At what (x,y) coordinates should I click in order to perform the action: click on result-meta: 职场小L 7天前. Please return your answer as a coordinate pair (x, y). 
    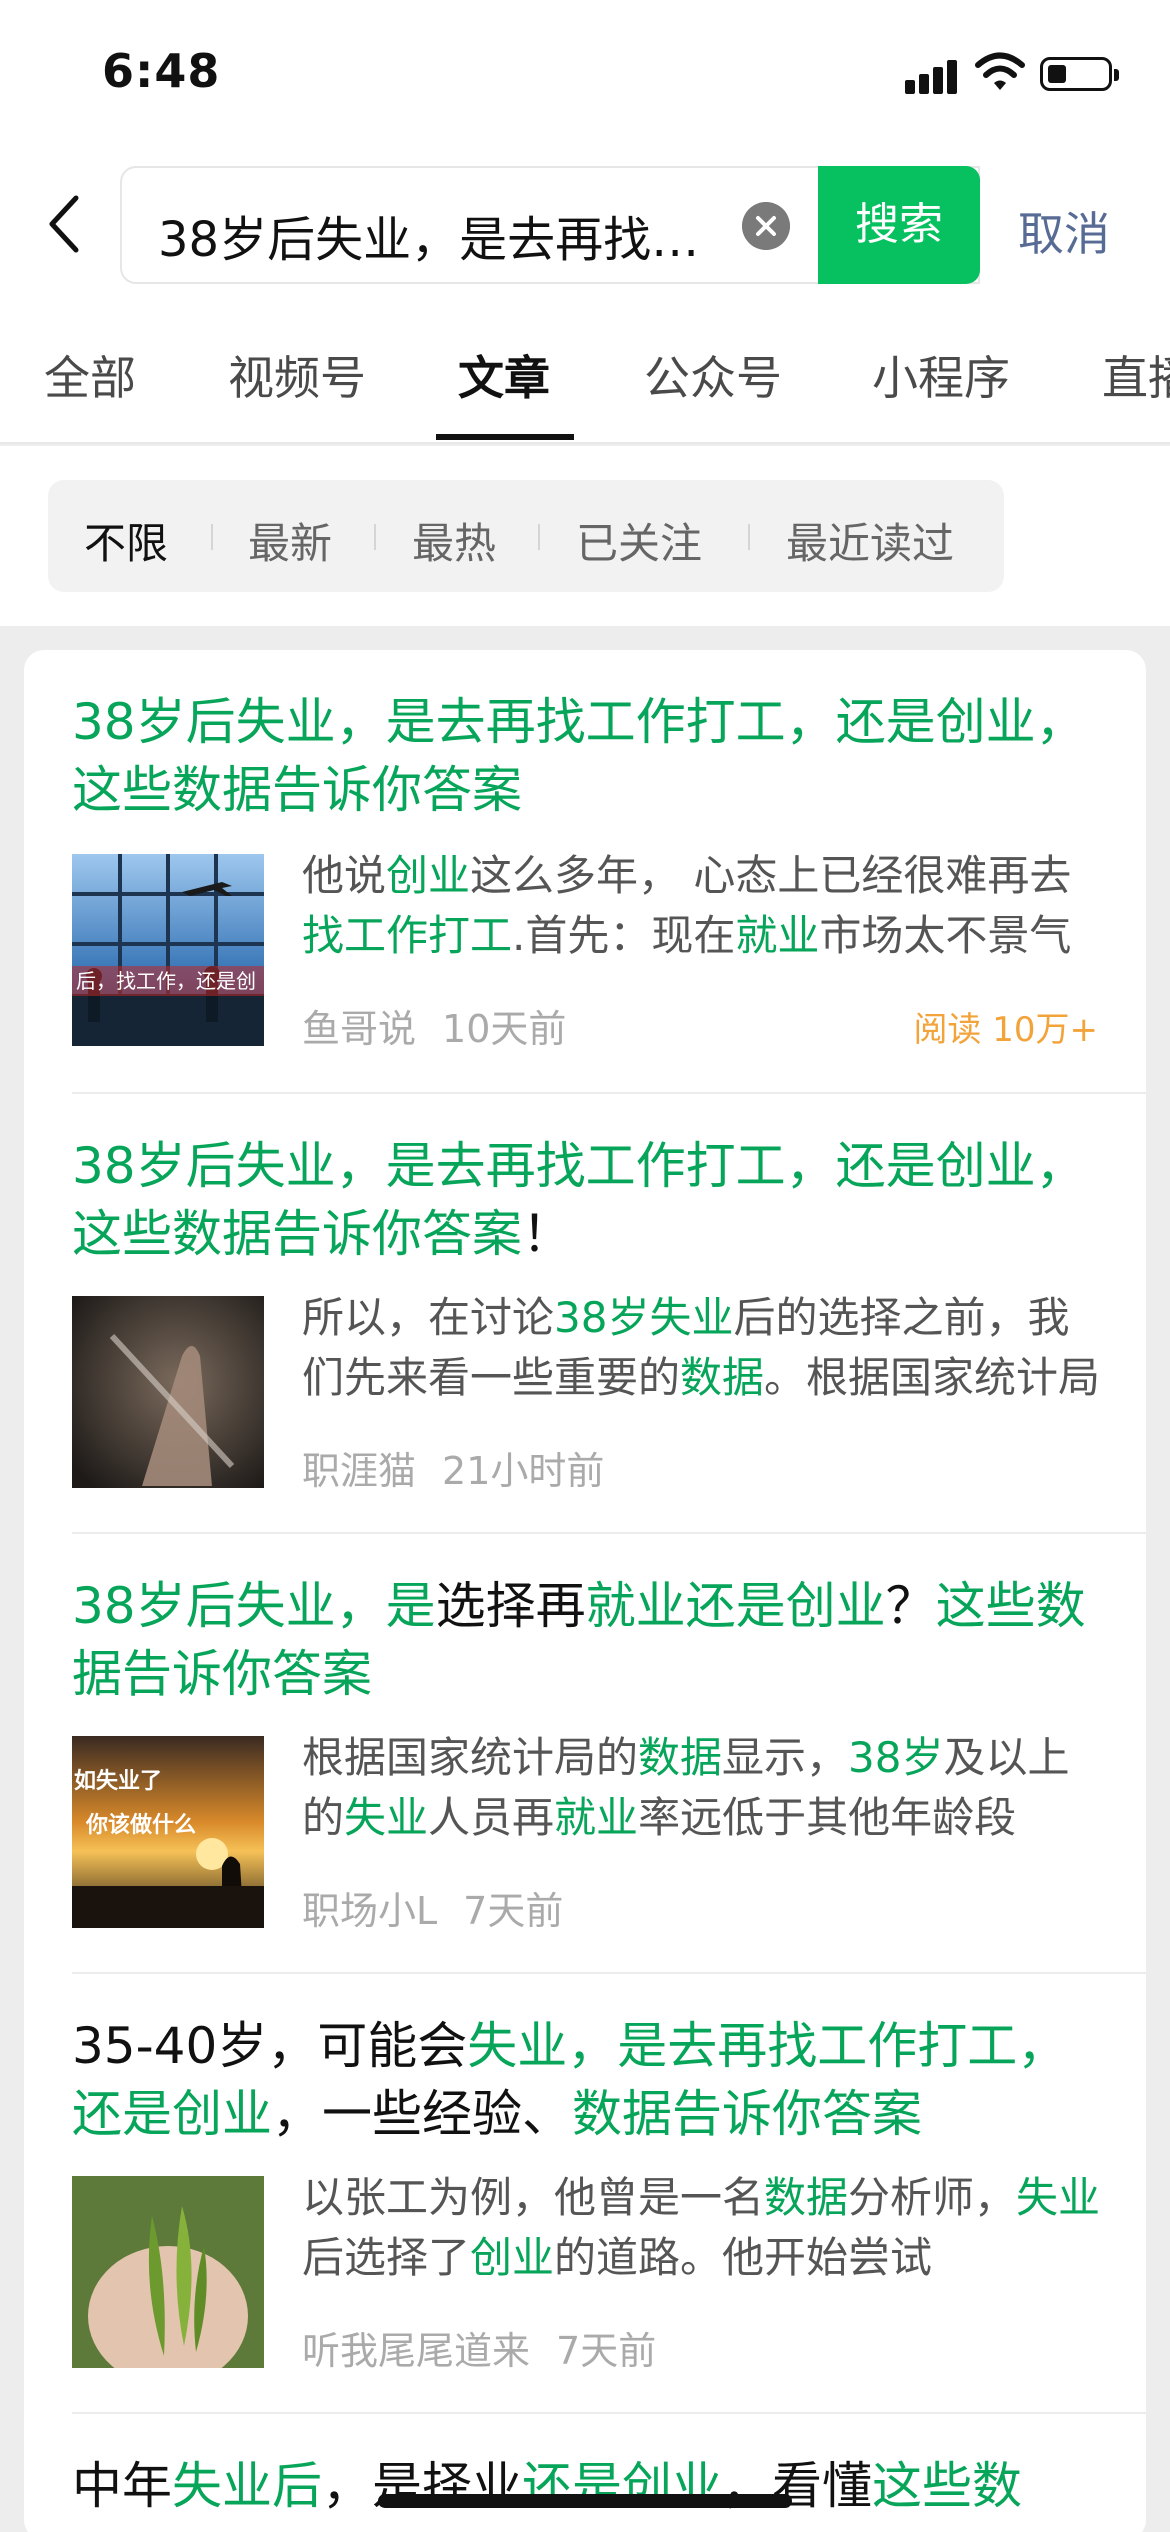
    Looking at the image, I should click on (432, 1907).